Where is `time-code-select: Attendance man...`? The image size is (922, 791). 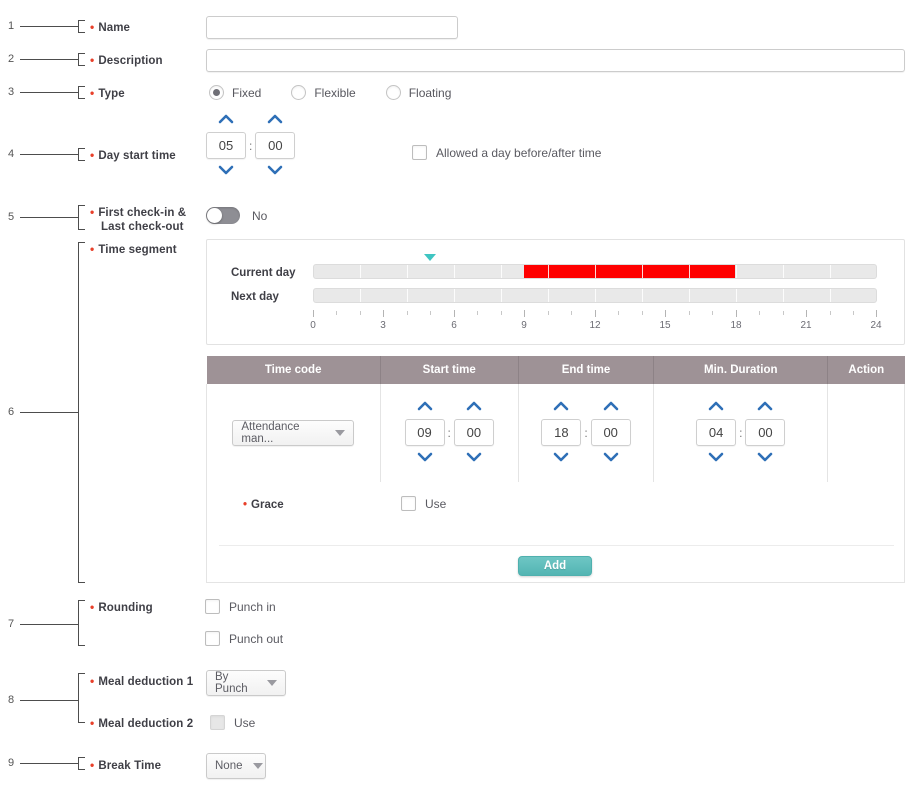 time-code-select: Attendance man... is located at coordinates (293, 432).